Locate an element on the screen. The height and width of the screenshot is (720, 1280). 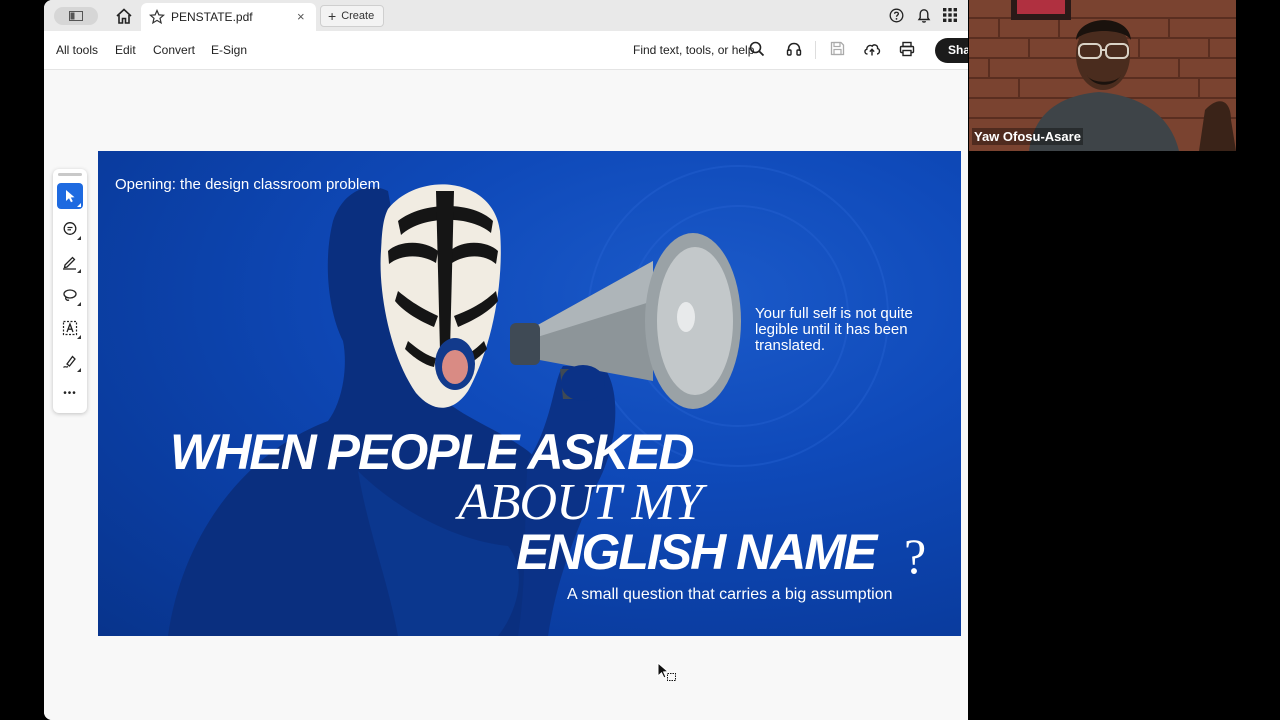
text-select-tool-button is located at coordinates (70, 328).